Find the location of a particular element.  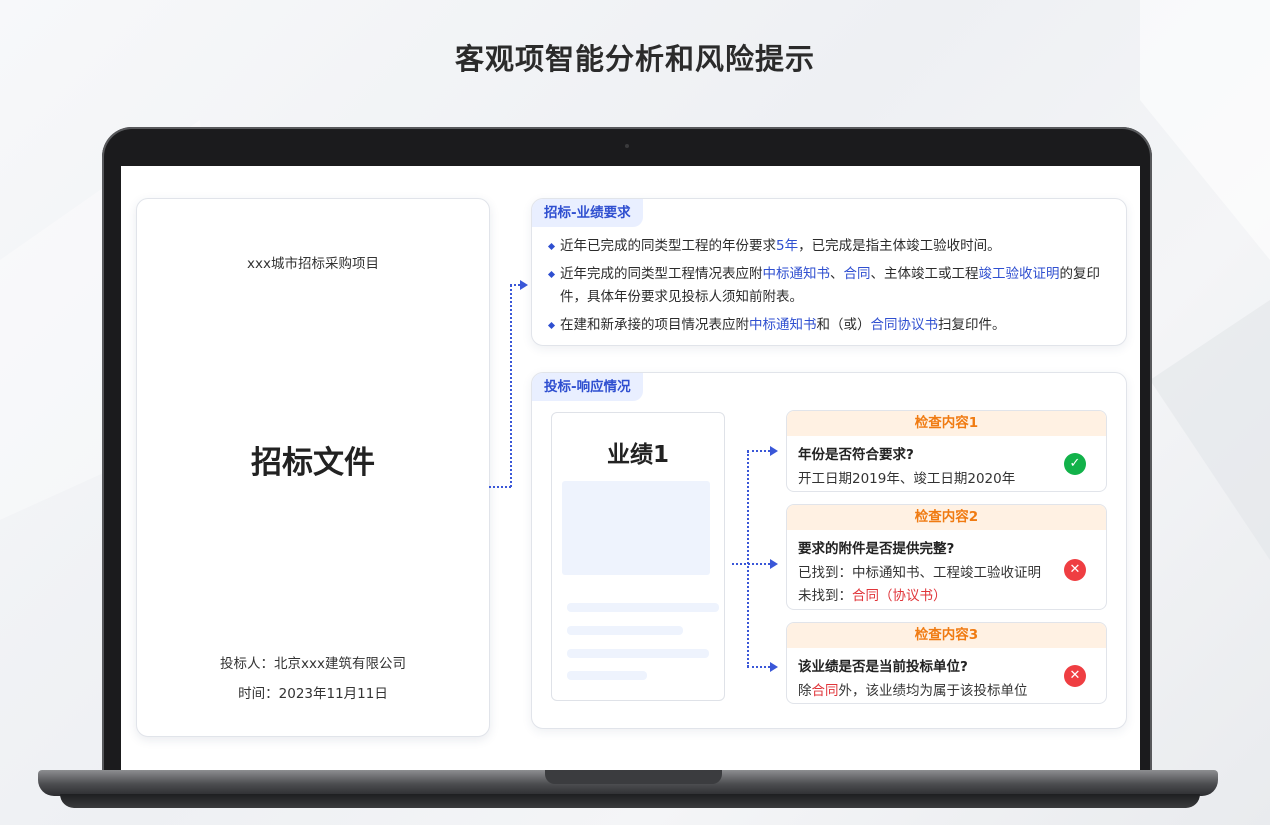

requirement-highlight: 5年 is located at coordinates (787, 246).